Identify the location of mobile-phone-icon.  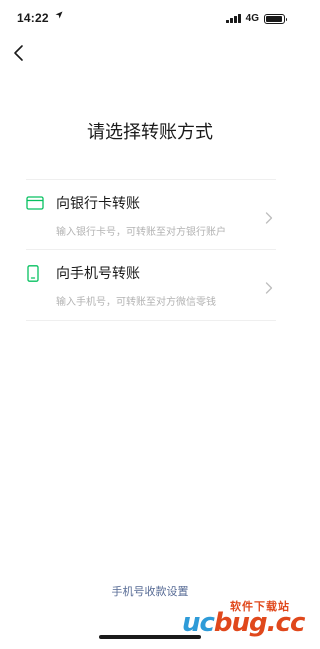
(33, 275).